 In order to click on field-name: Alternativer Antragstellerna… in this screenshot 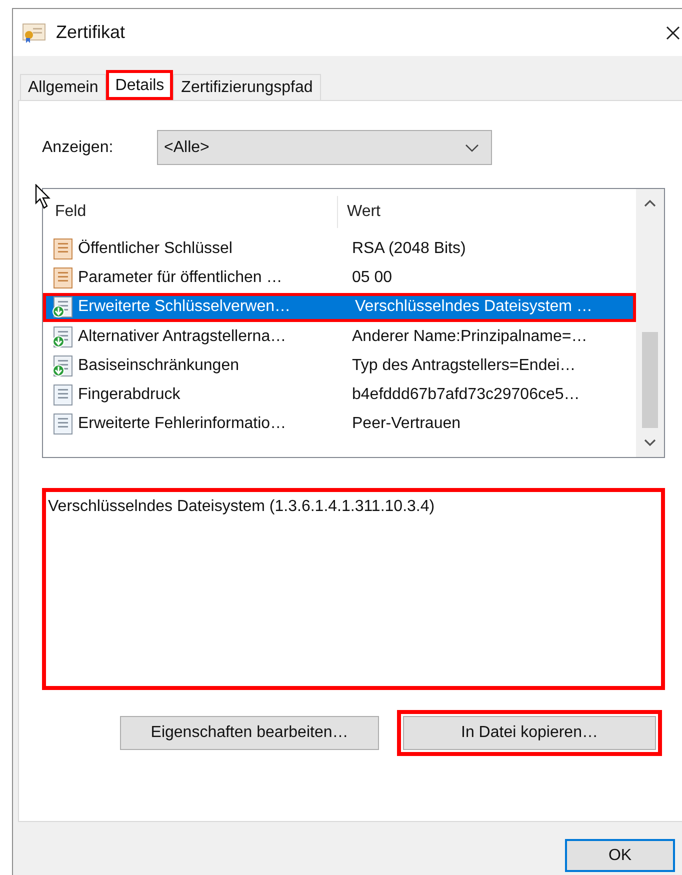, I will do `click(182, 337)`.